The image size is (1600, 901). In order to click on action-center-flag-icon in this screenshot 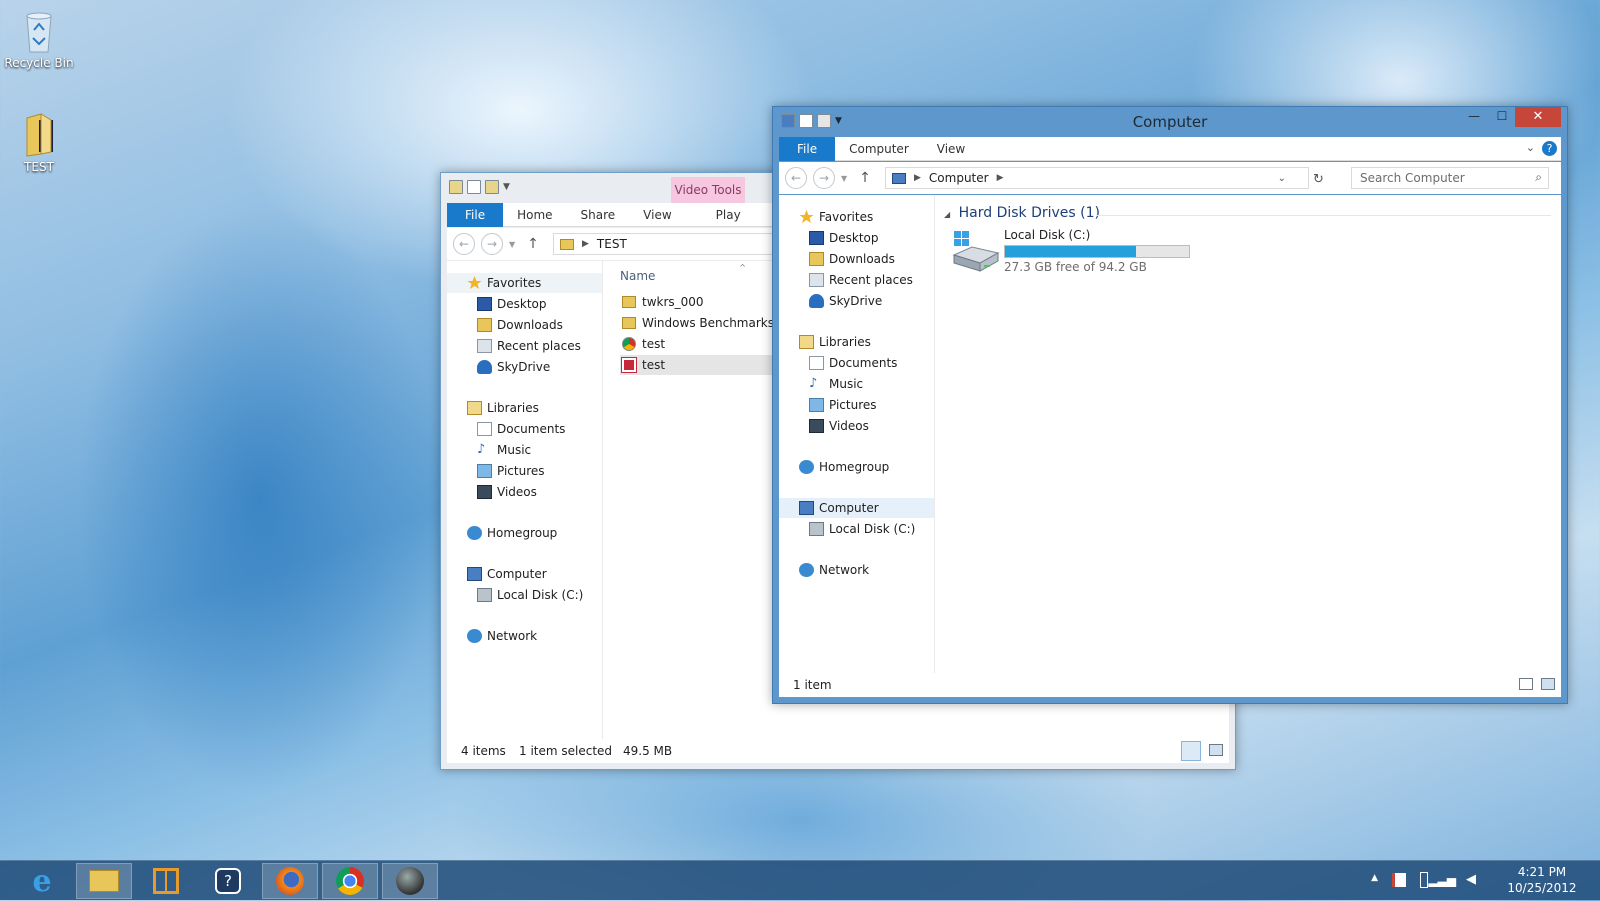, I will do `click(1399, 880)`.